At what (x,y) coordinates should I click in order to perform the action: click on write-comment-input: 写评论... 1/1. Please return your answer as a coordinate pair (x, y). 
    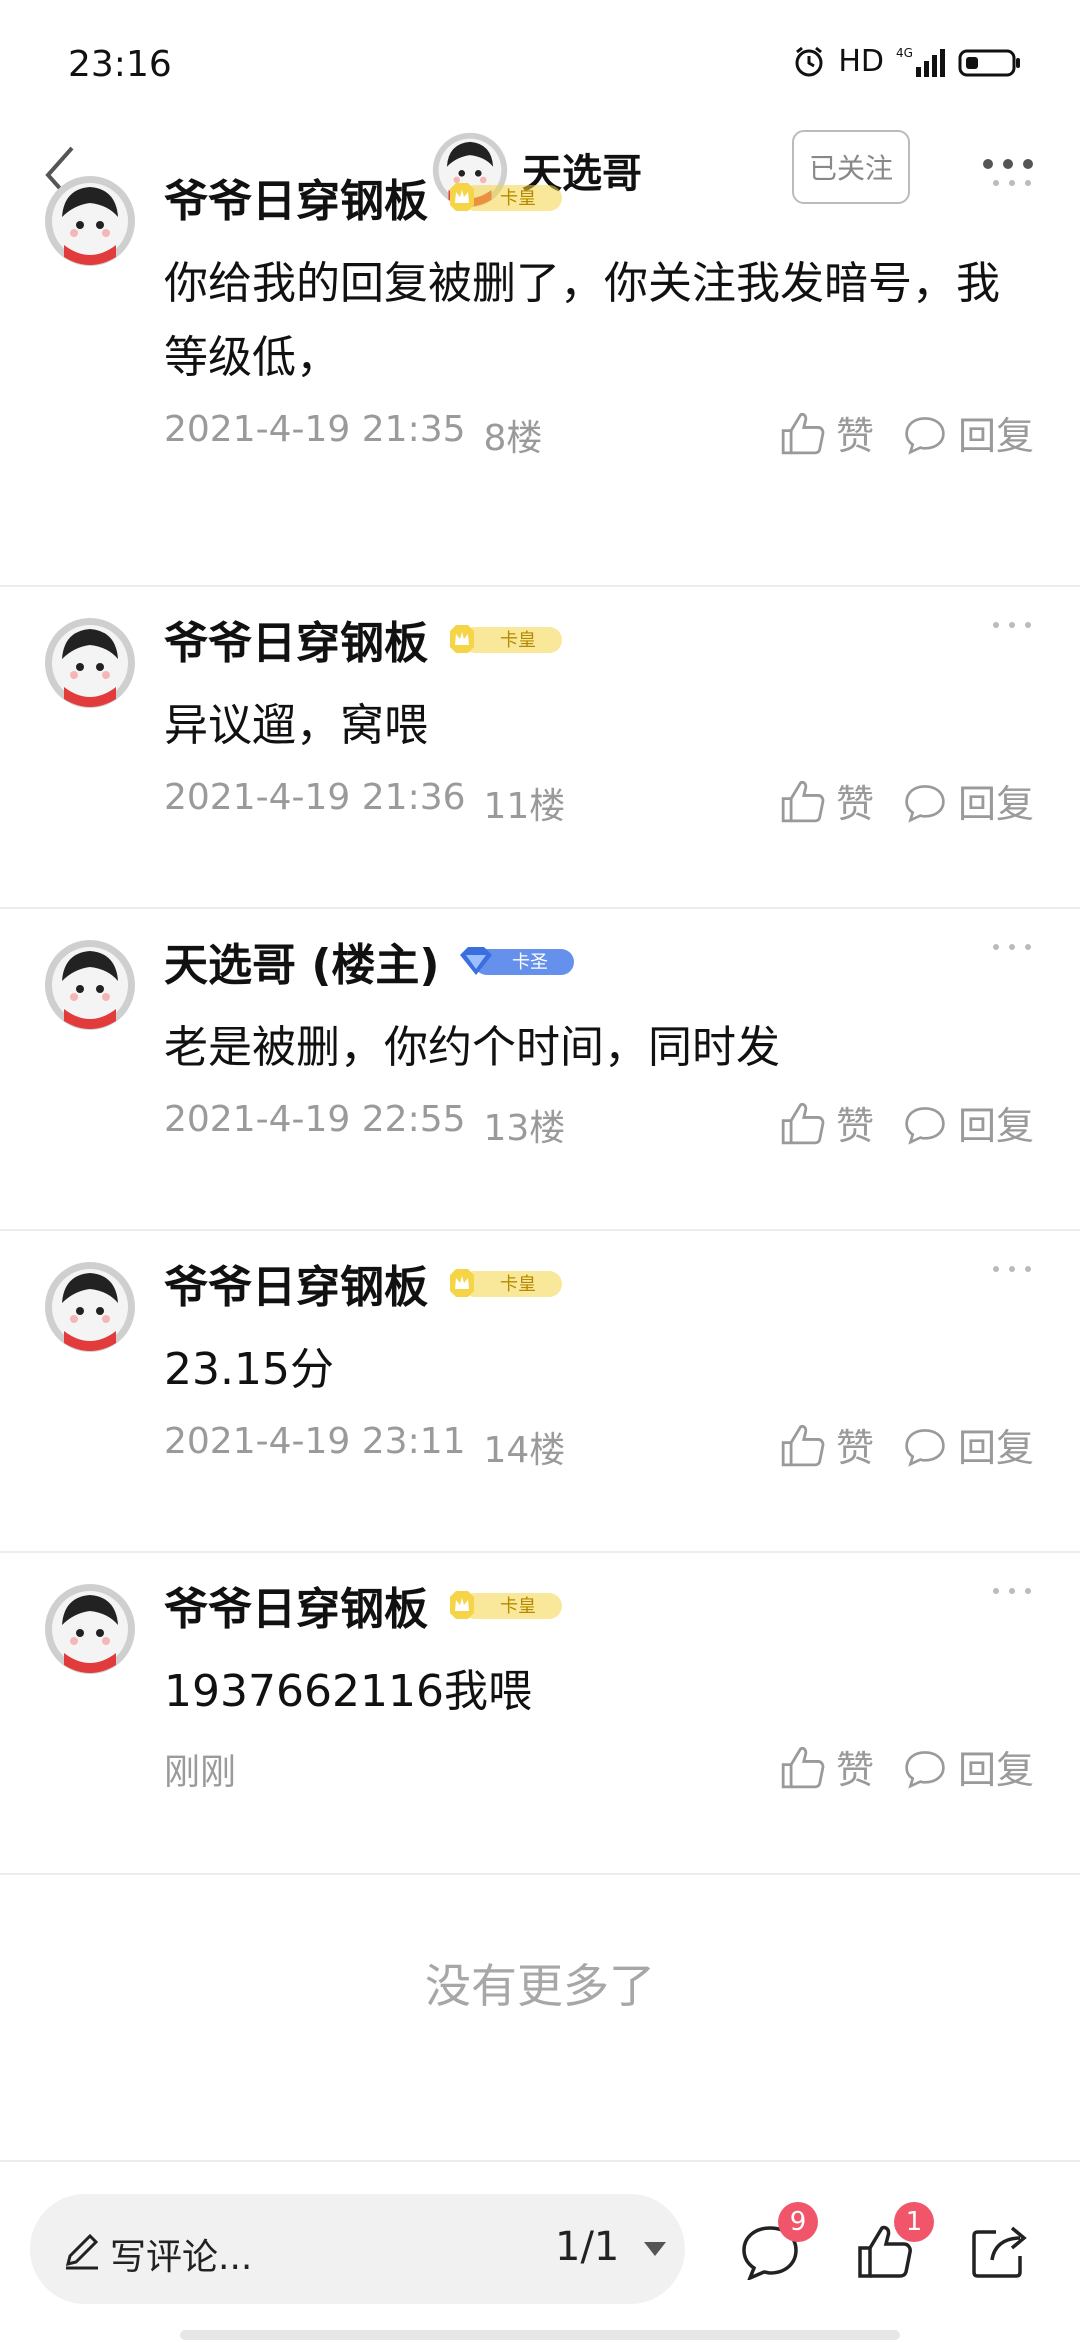
    Looking at the image, I should click on (357, 2249).